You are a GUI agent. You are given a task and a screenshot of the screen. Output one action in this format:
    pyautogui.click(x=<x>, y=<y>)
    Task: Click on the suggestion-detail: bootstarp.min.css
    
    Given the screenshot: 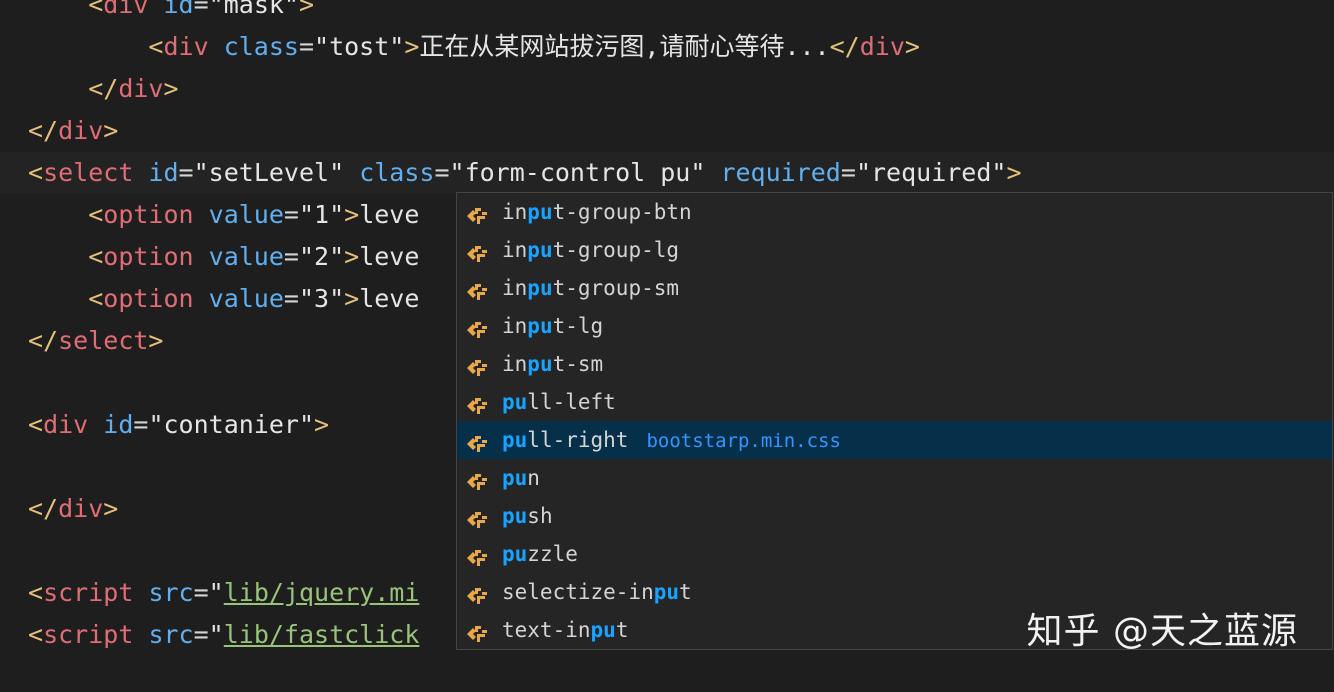 What is the action you would take?
    pyautogui.click(x=743, y=441)
    